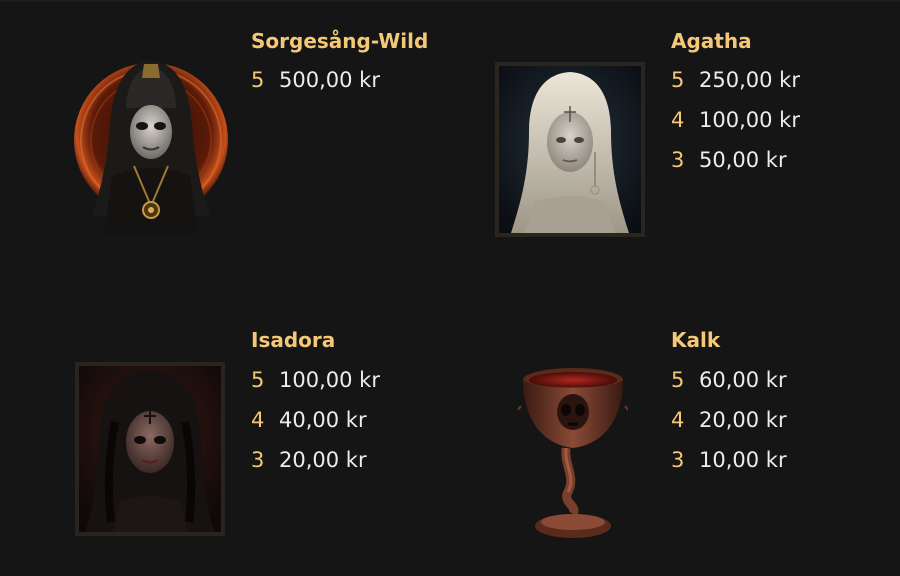  I want to click on payout-row: 5 100,00 kr, so click(315, 380).